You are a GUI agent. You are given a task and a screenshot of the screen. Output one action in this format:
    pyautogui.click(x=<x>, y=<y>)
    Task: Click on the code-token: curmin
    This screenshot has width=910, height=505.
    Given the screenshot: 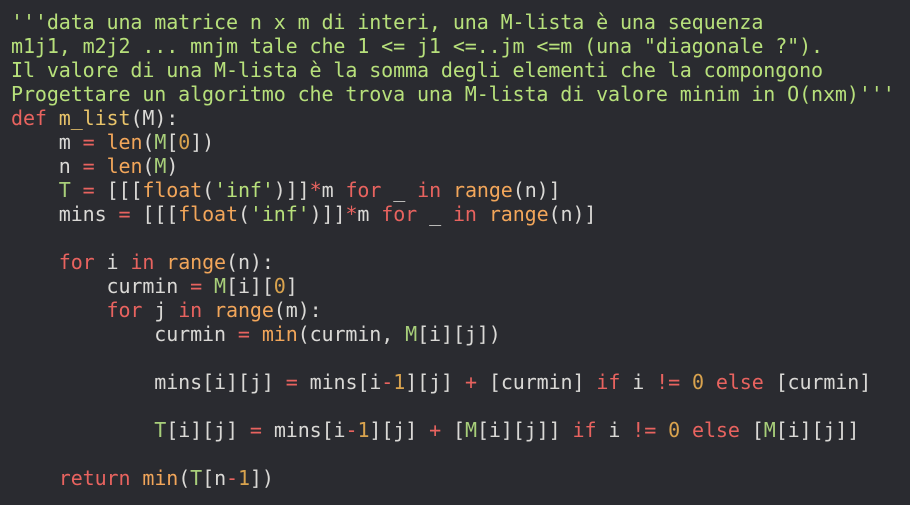 What is the action you would take?
    pyautogui.click(x=345, y=334)
    